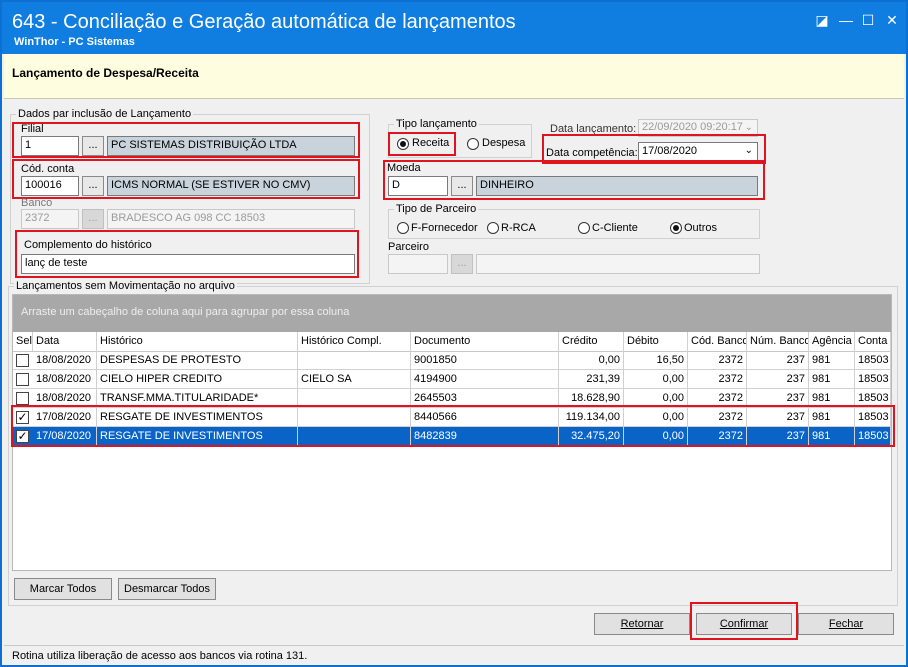 The image size is (908, 667). I want to click on cell-debito: 0,00, so click(656, 379).